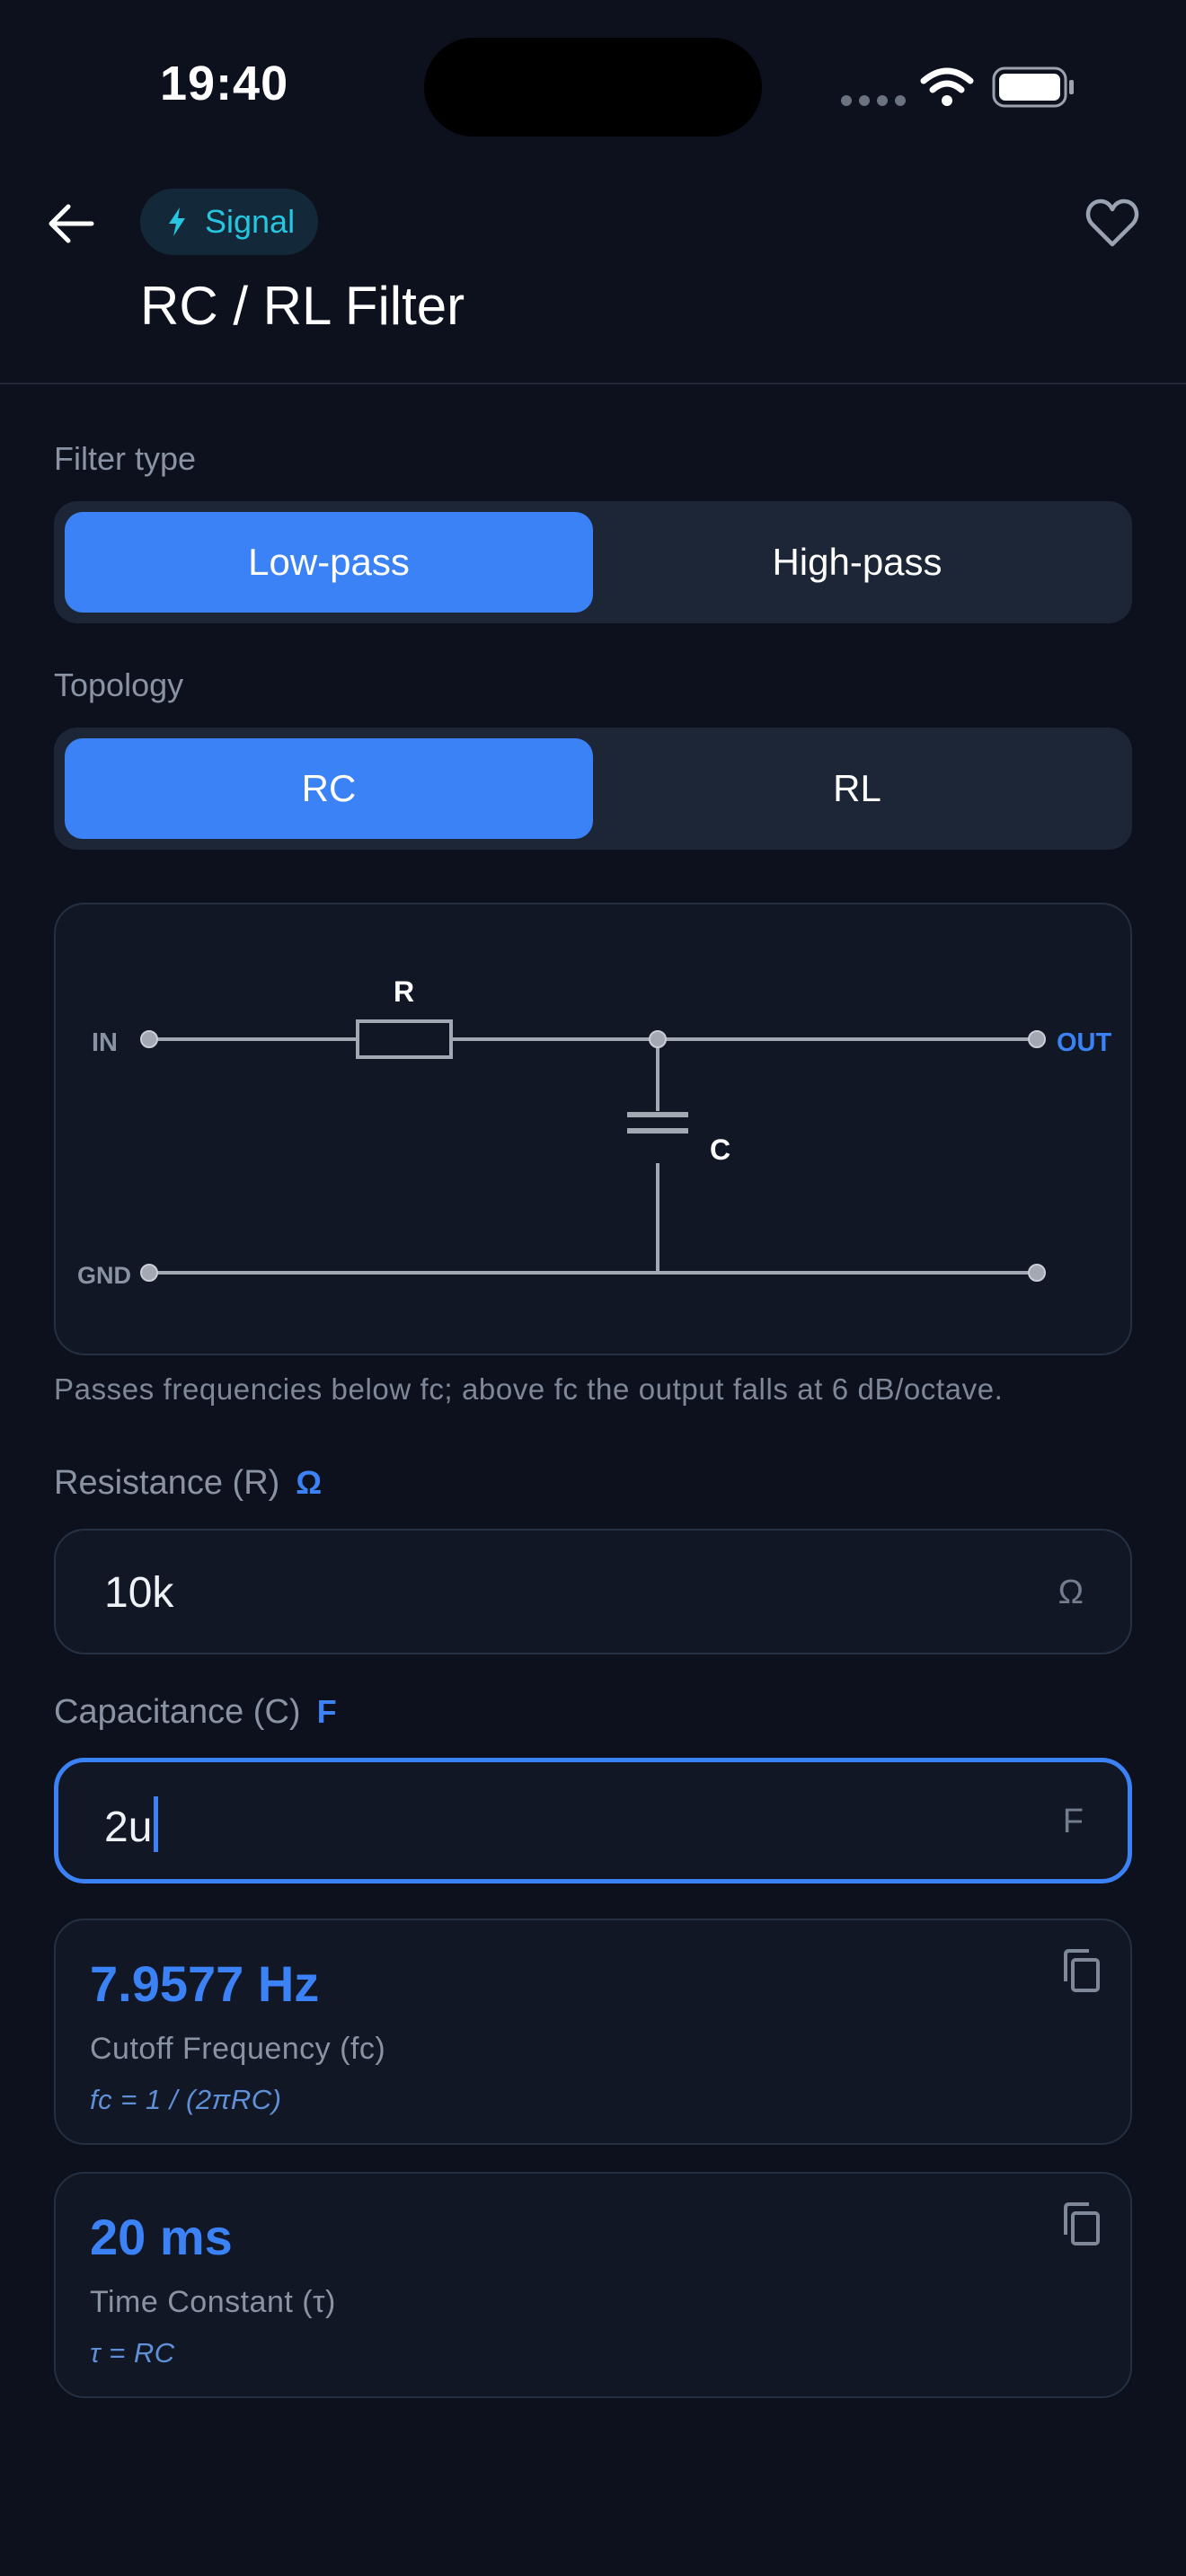 This screenshot has height=2576, width=1186. What do you see at coordinates (71, 223) in the screenshot?
I see `back-arrow-icon` at bounding box center [71, 223].